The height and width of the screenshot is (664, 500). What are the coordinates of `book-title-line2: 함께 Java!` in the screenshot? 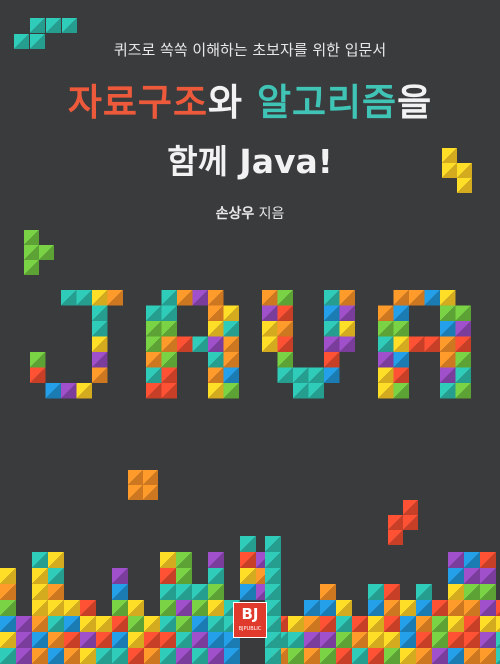 It's located at (250, 161).